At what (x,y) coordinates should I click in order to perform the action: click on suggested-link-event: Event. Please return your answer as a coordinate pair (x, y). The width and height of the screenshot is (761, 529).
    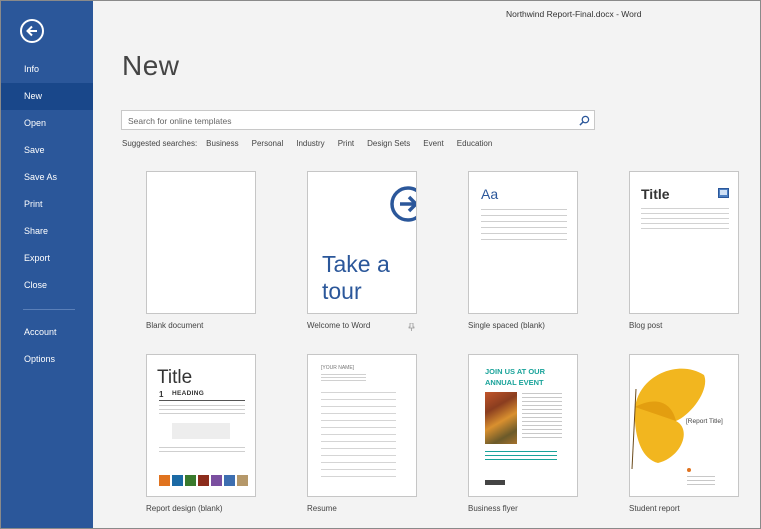
    Looking at the image, I should click on (433, 143).